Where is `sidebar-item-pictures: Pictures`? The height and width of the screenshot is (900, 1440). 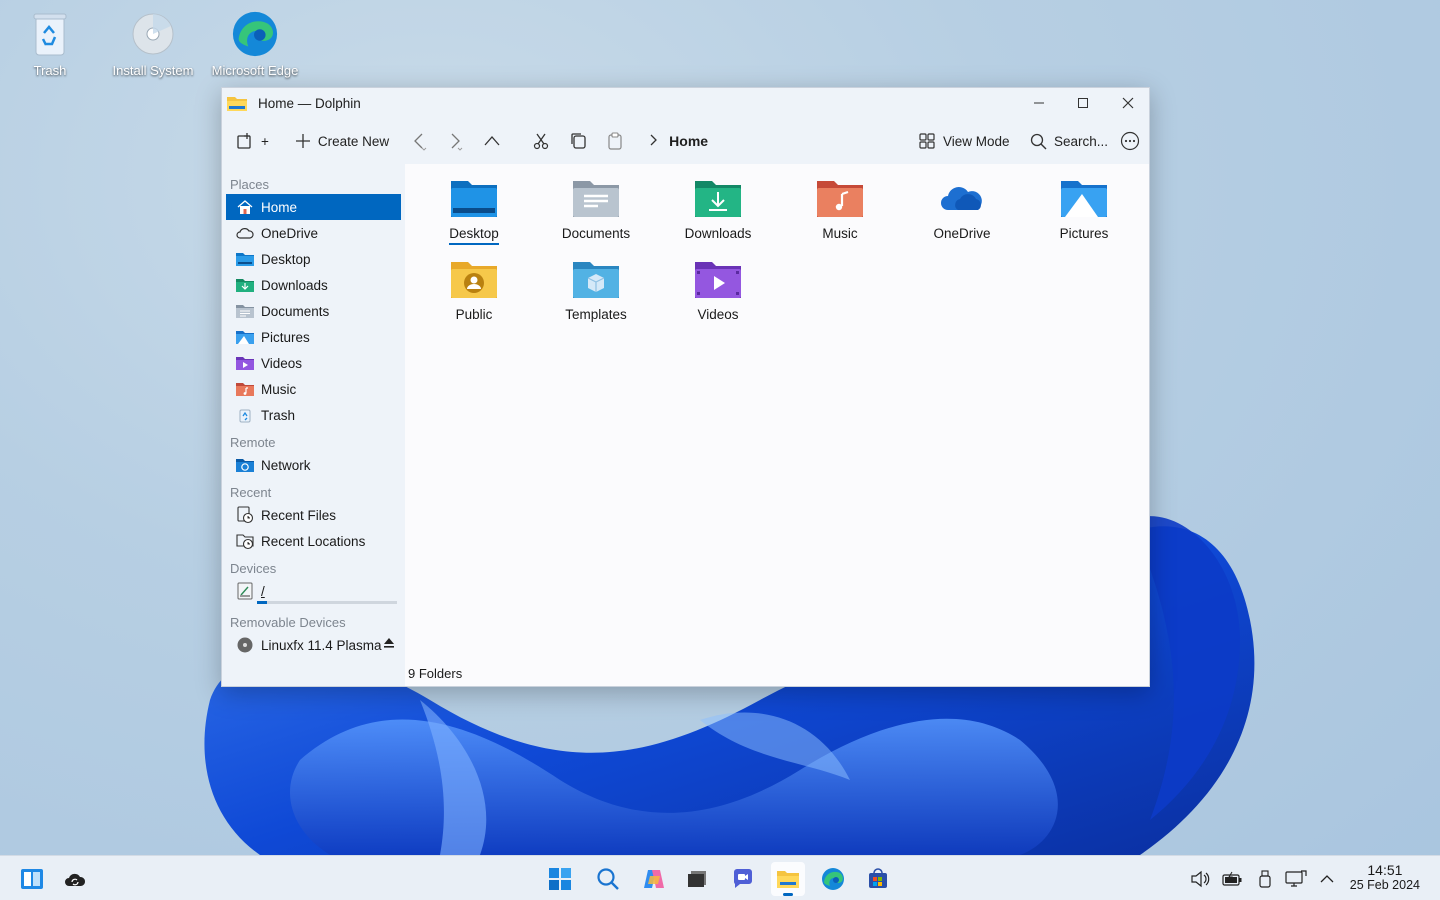
sidebar-item-pictures: Pictures is located at coordinates (313, 337).